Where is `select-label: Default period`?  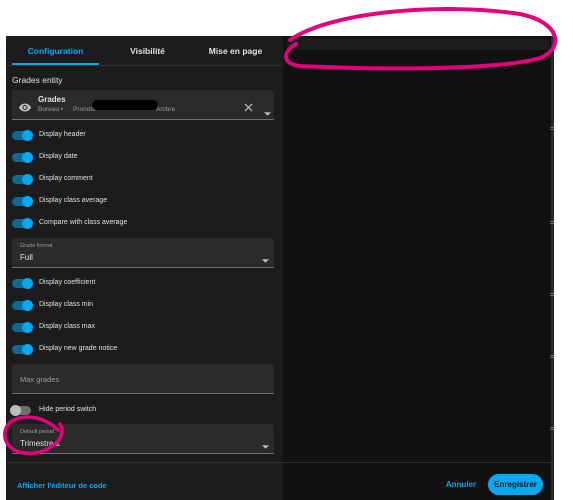 select-label: Default period is located at coordinates (37, 432).